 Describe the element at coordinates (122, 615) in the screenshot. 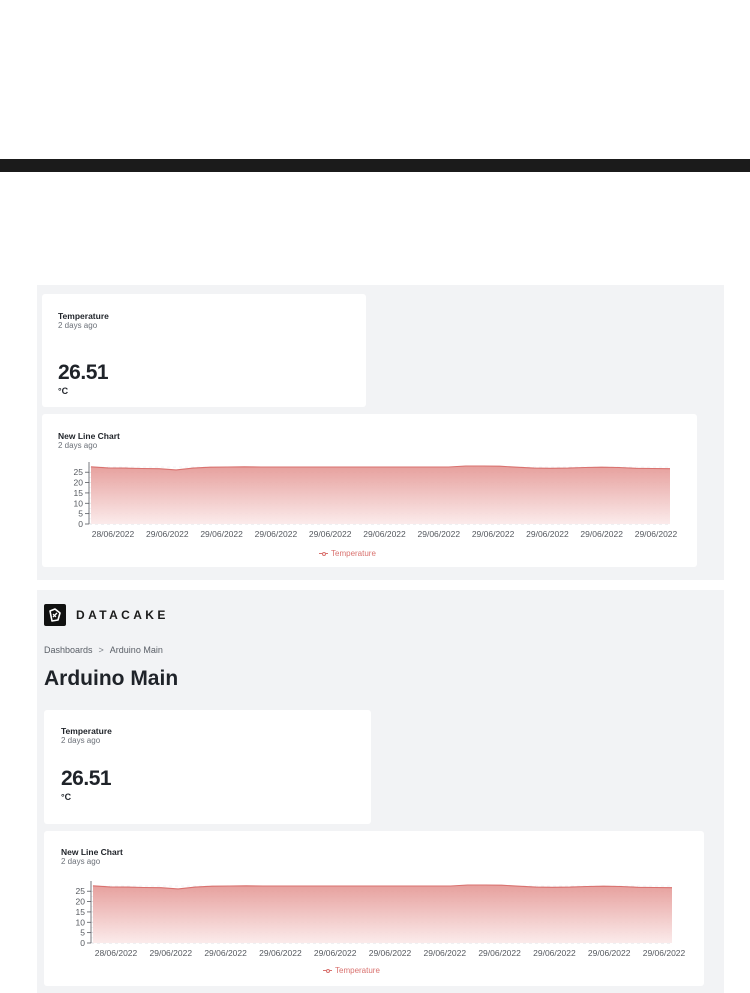

I see `brand-name: DATACAKE` at that location.